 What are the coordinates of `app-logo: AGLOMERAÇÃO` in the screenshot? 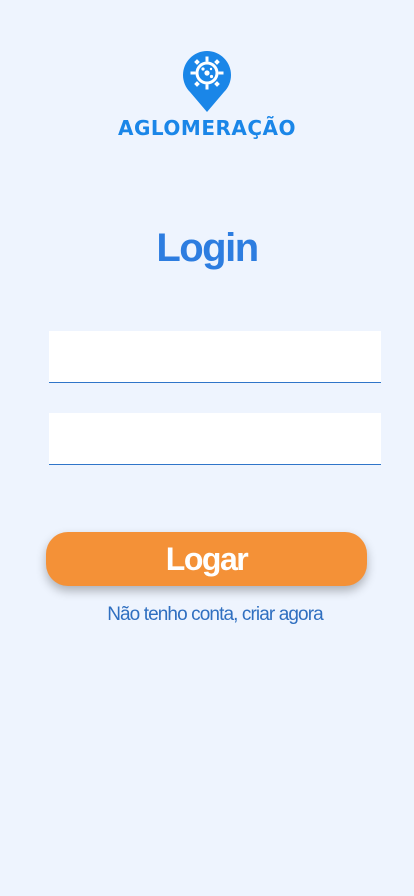 It's located at (207, 92).